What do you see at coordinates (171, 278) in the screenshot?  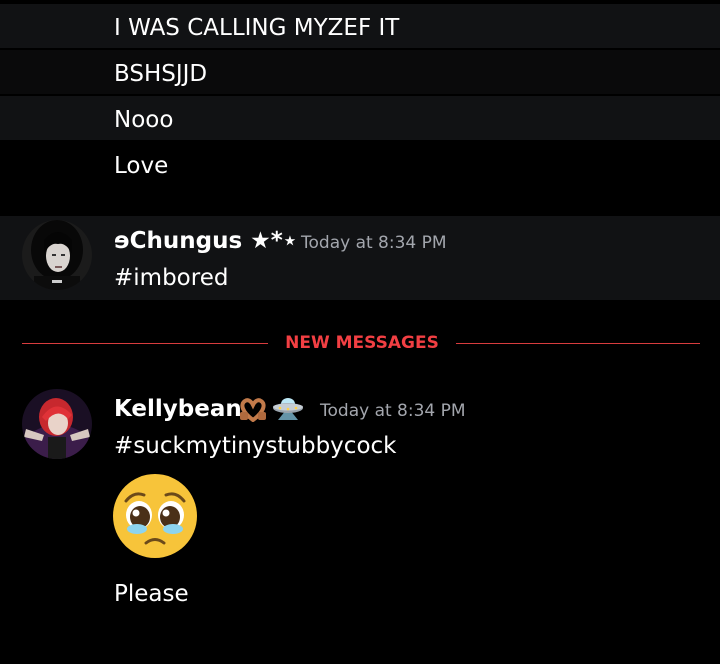 I see `message-text: #imbored` at bounding box center [171, 278].